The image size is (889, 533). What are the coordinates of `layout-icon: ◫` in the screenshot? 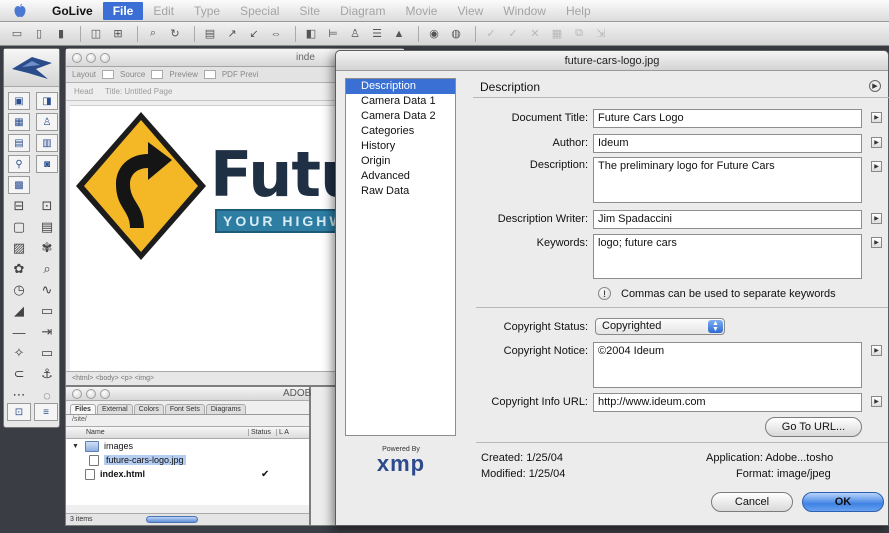 It's located at (96, 34).